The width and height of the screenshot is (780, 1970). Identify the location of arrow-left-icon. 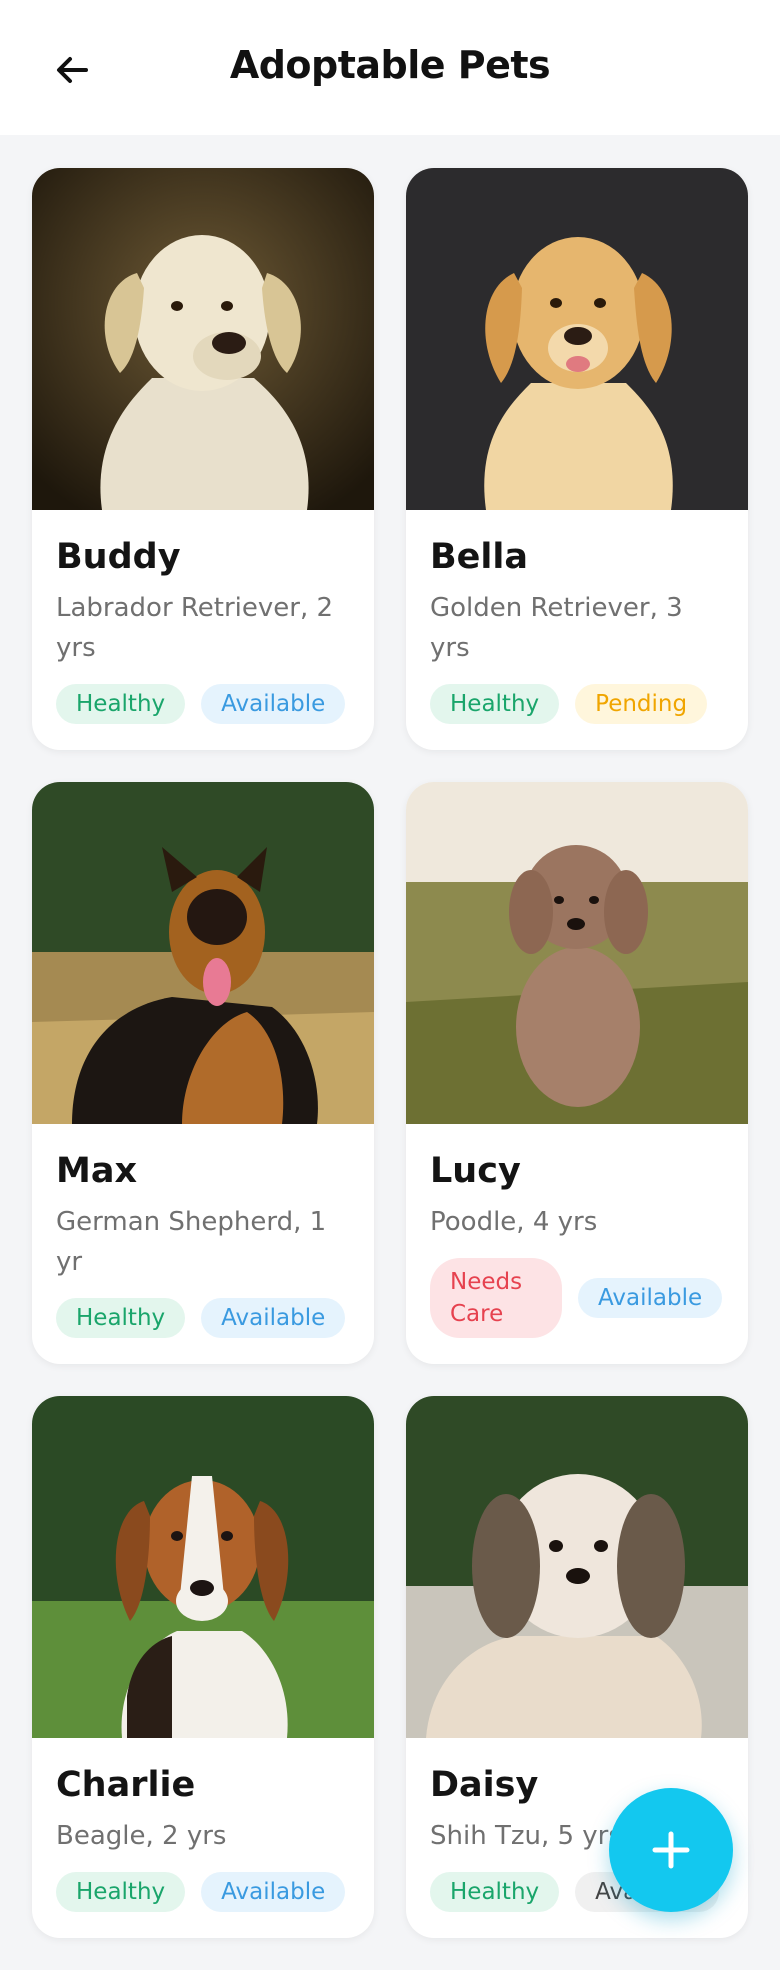
(72, 70).